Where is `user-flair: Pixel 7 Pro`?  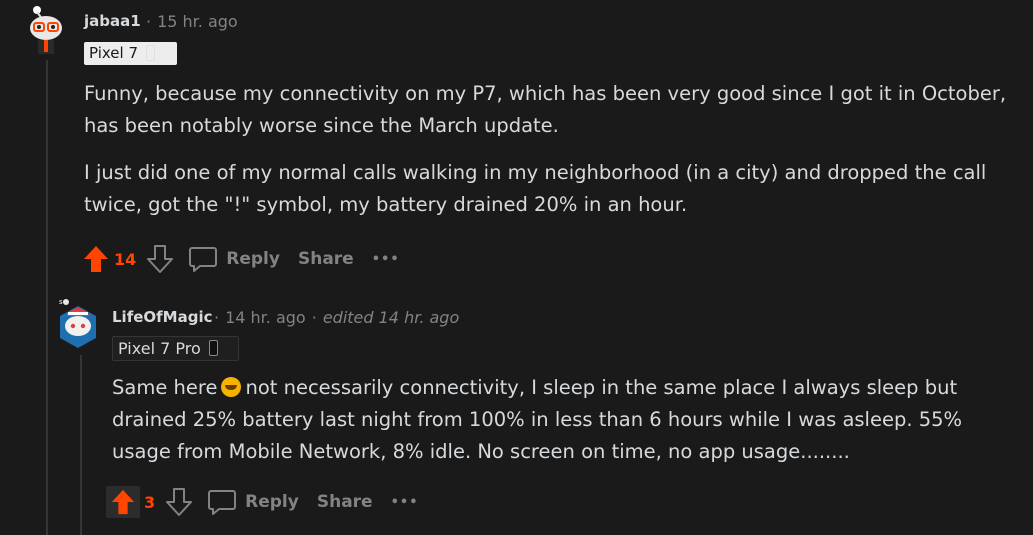
user-flair: Pixel 7 Pro is located at coordinates (175, 348).